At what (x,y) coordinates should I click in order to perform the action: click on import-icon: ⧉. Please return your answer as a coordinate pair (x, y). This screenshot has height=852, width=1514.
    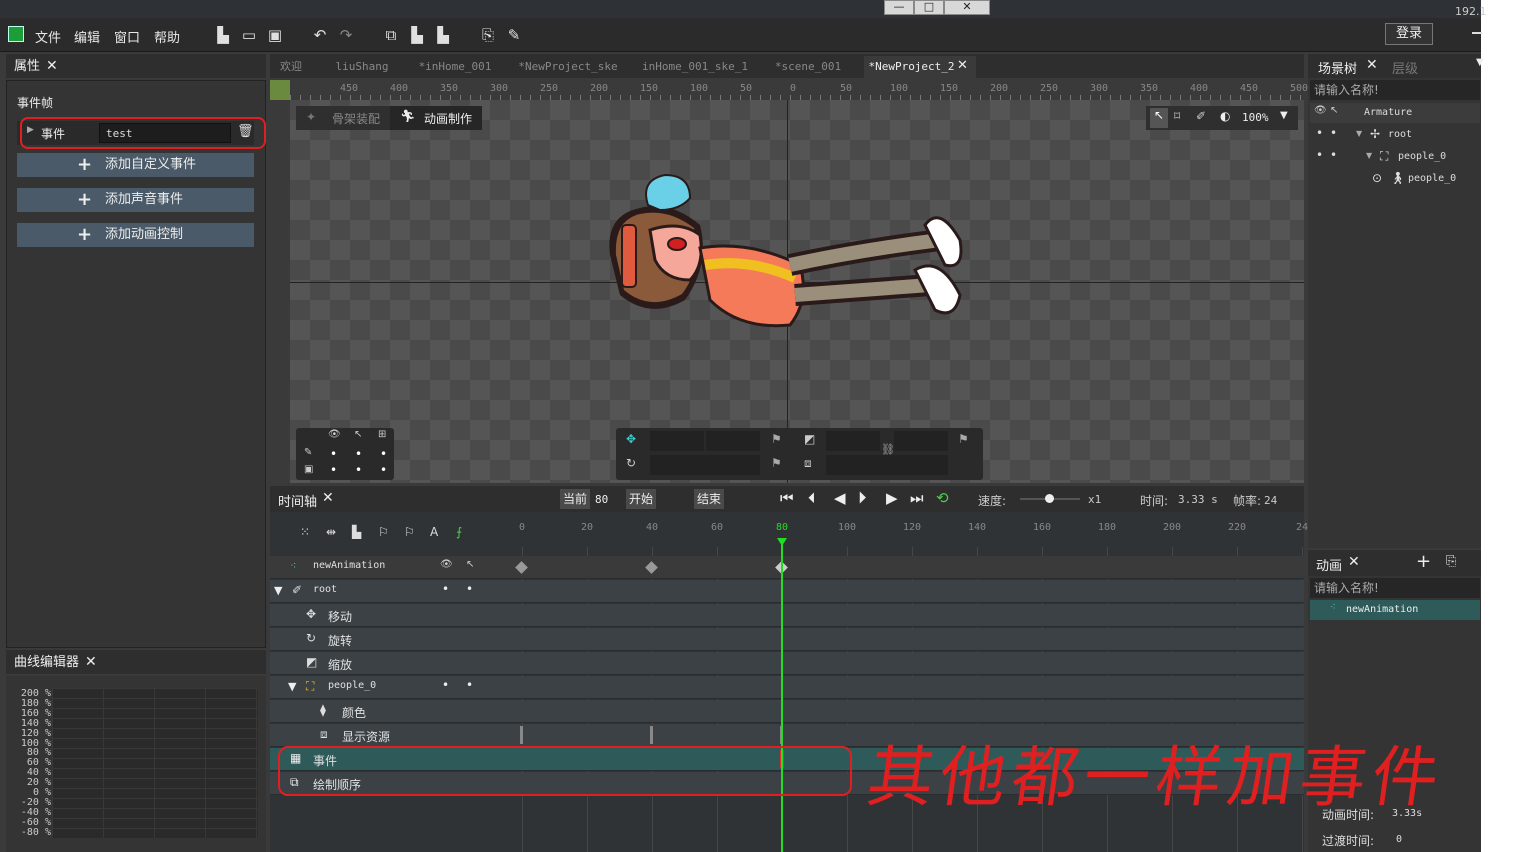
    Looking at the image, I should click on (391, 35).